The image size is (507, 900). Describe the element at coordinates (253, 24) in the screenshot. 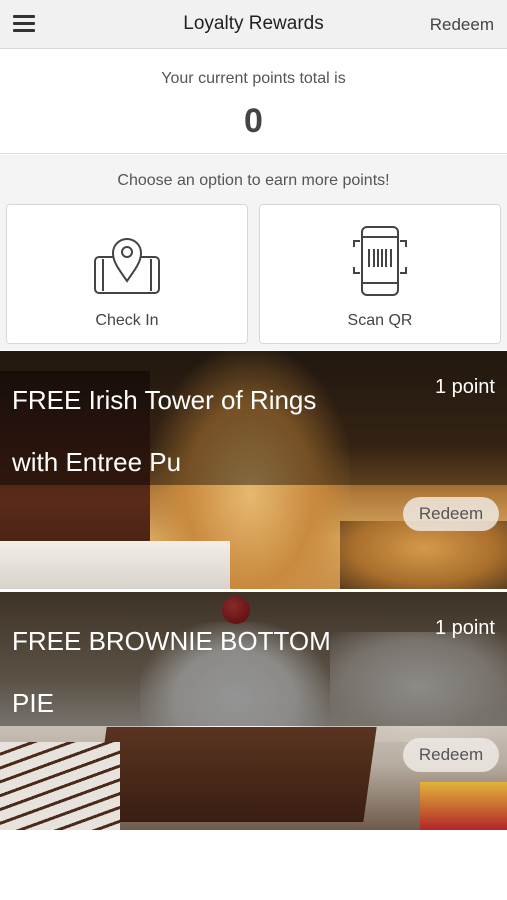

I see `top-bar: Loyalty Rewards Redeem` at that location.